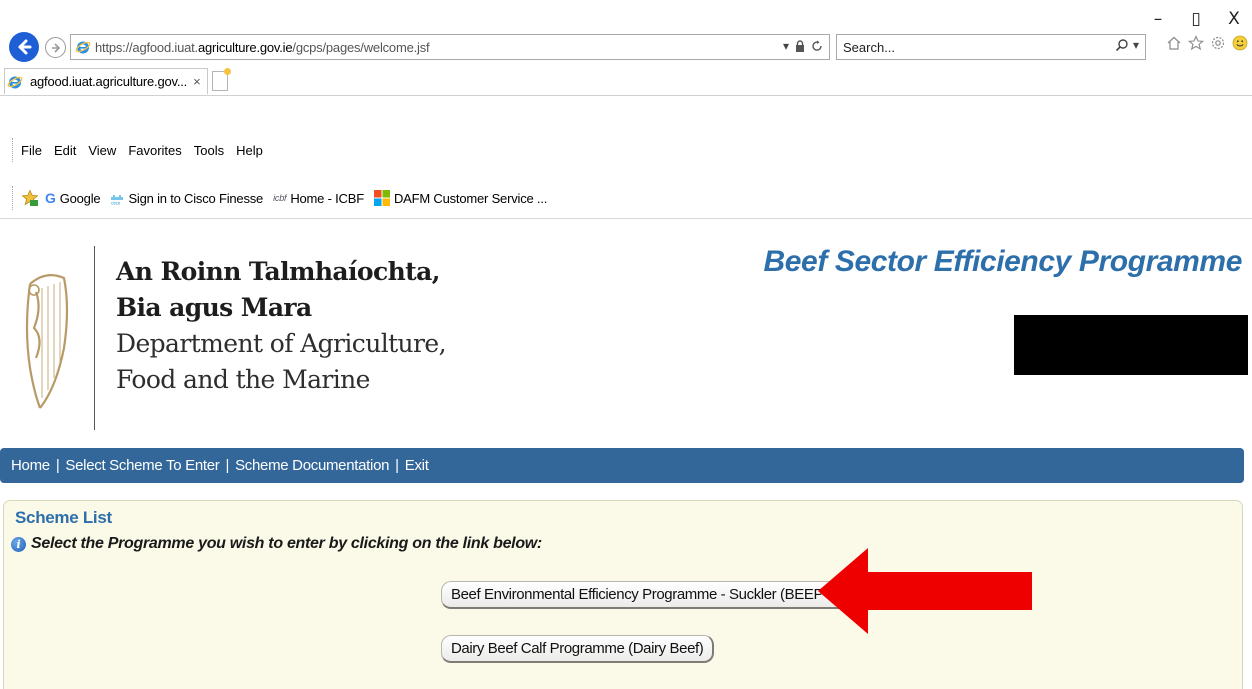  Describe the element at coordinates (1122, 45) in the screenshot. I see `search-icon` at that location.